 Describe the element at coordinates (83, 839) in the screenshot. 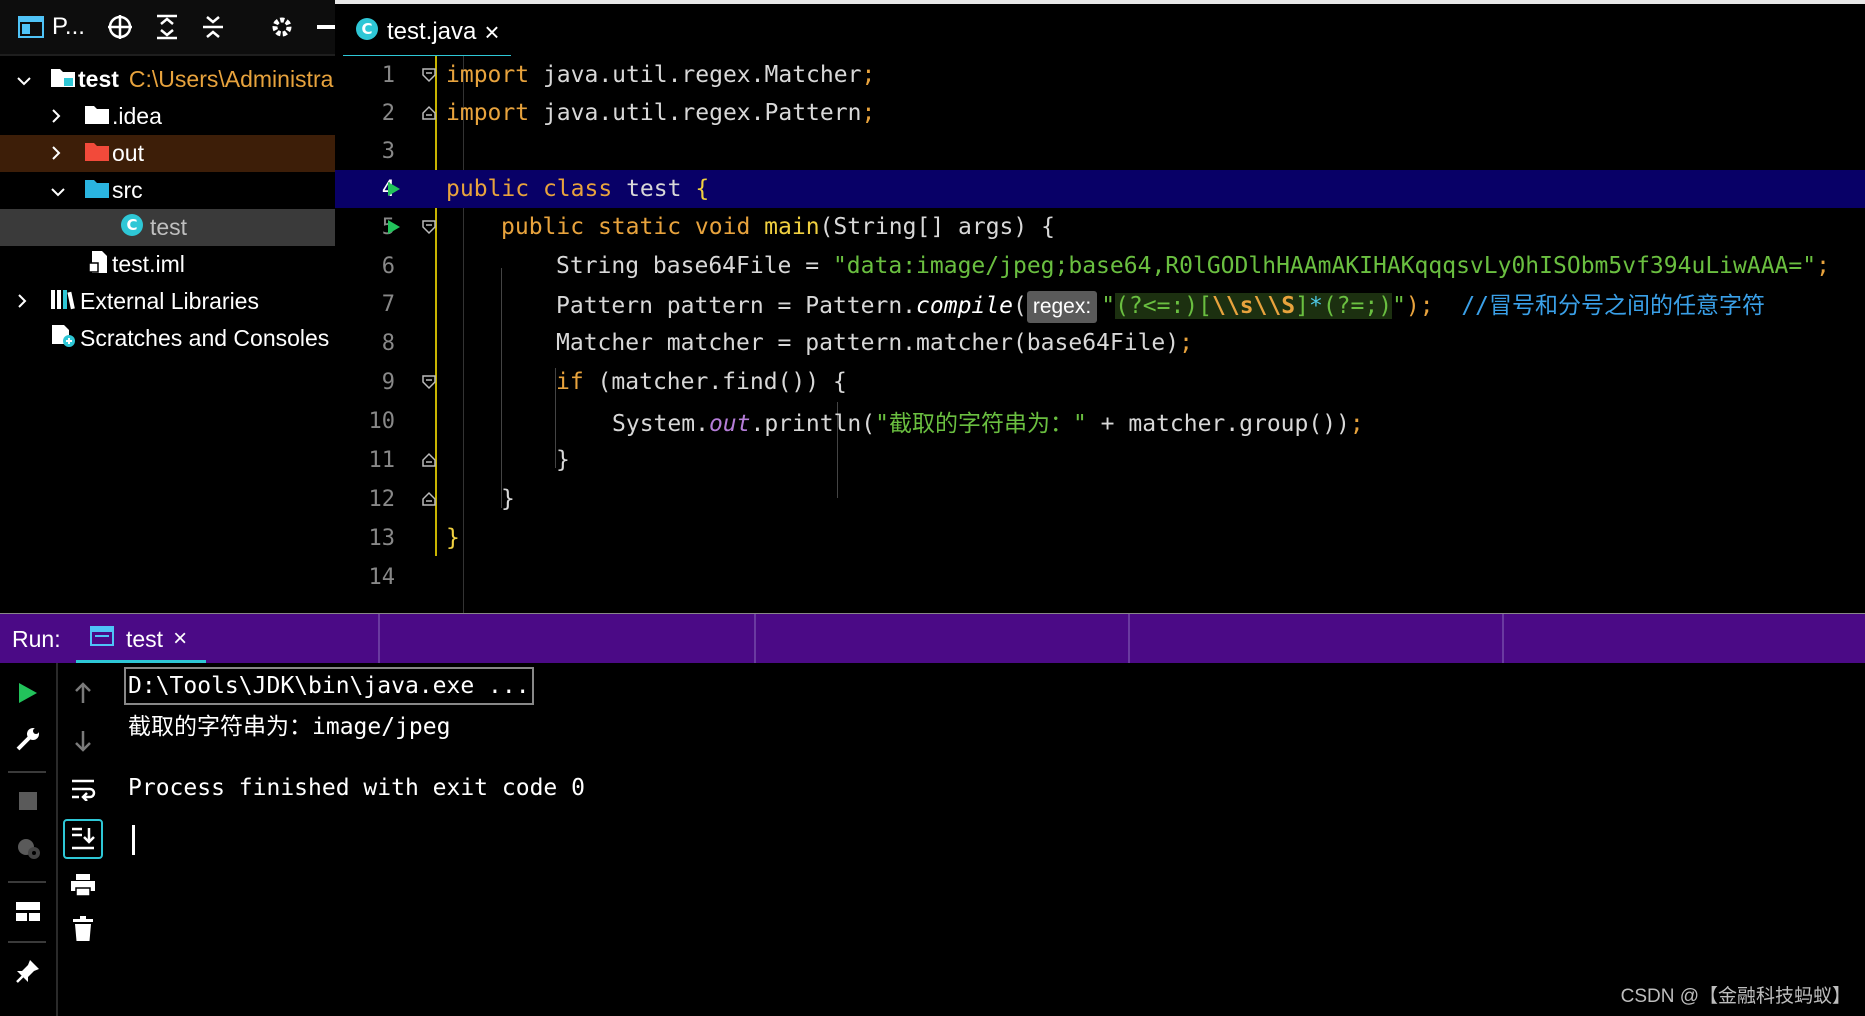

I see `scroll-to-end-icon` at that location.